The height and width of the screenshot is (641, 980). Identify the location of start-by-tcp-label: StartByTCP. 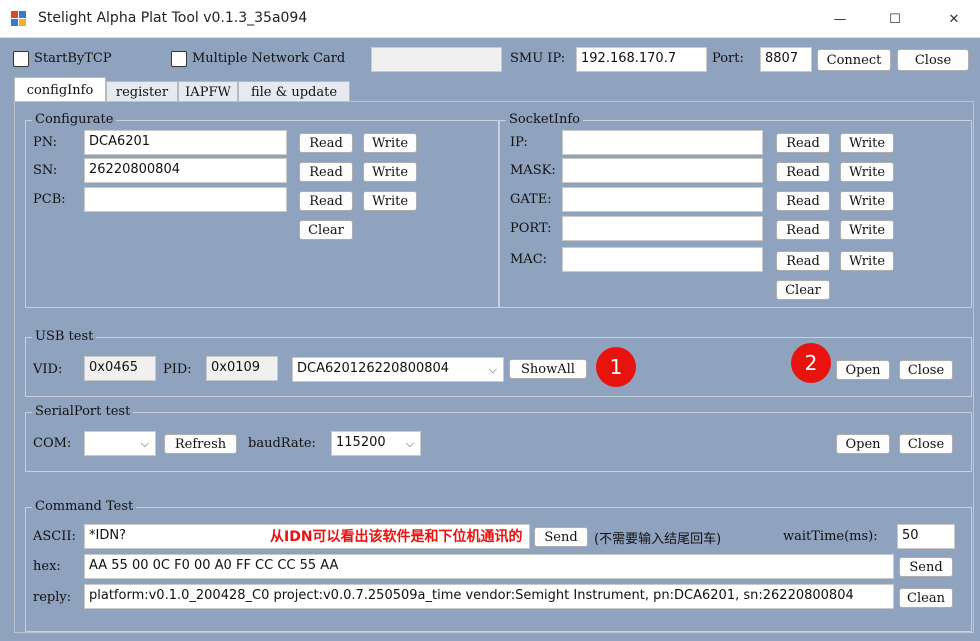
(73, 58).